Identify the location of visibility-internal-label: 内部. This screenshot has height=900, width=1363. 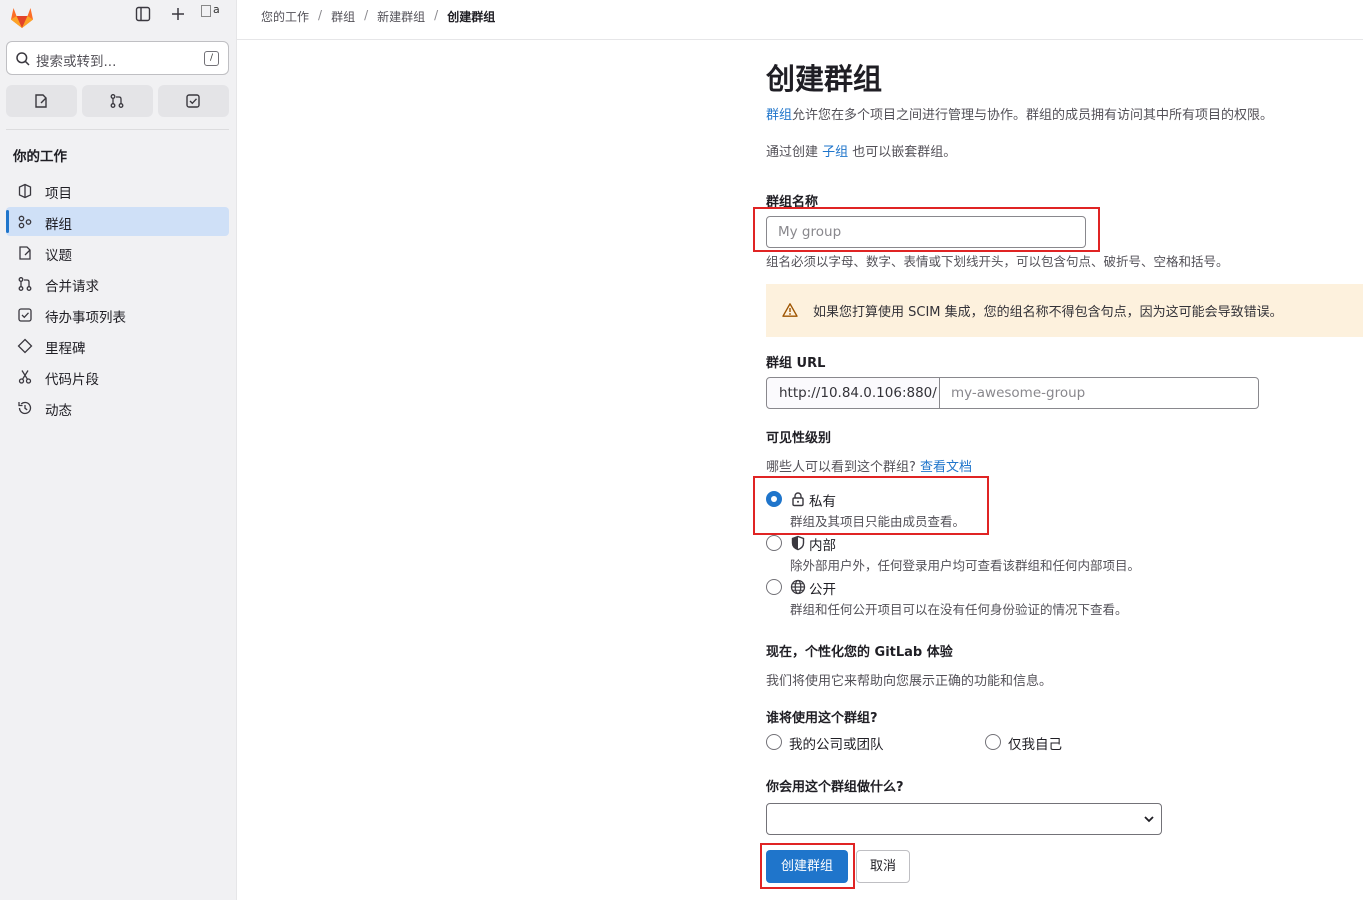
(822, 546).